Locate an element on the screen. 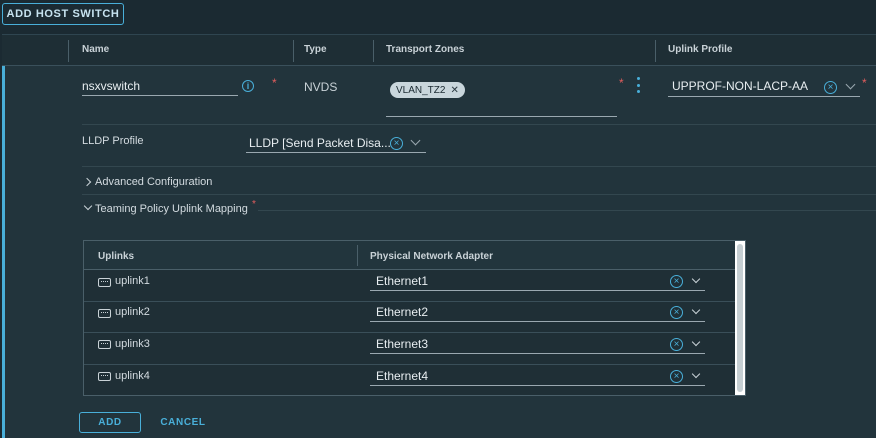 This screenshot has width=876, height=438. adapter-select: Ethernet4 is located at coordinates (537, 377).